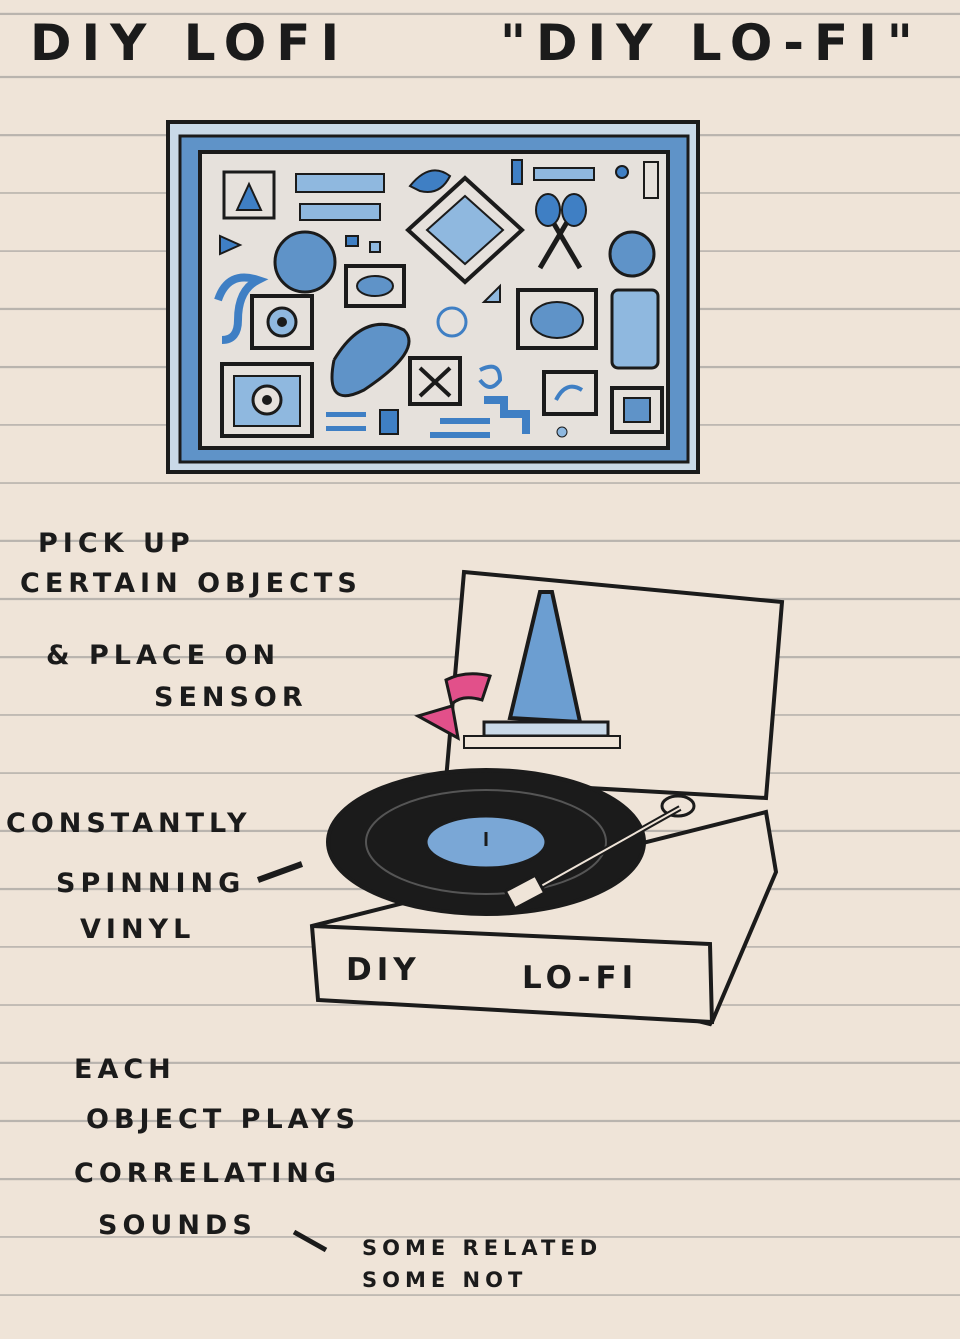  What do you see at coordinates (125, 1069) in the screenshot?
I see `note-each-line-1: EACH` at bounding box center [125, 1069].